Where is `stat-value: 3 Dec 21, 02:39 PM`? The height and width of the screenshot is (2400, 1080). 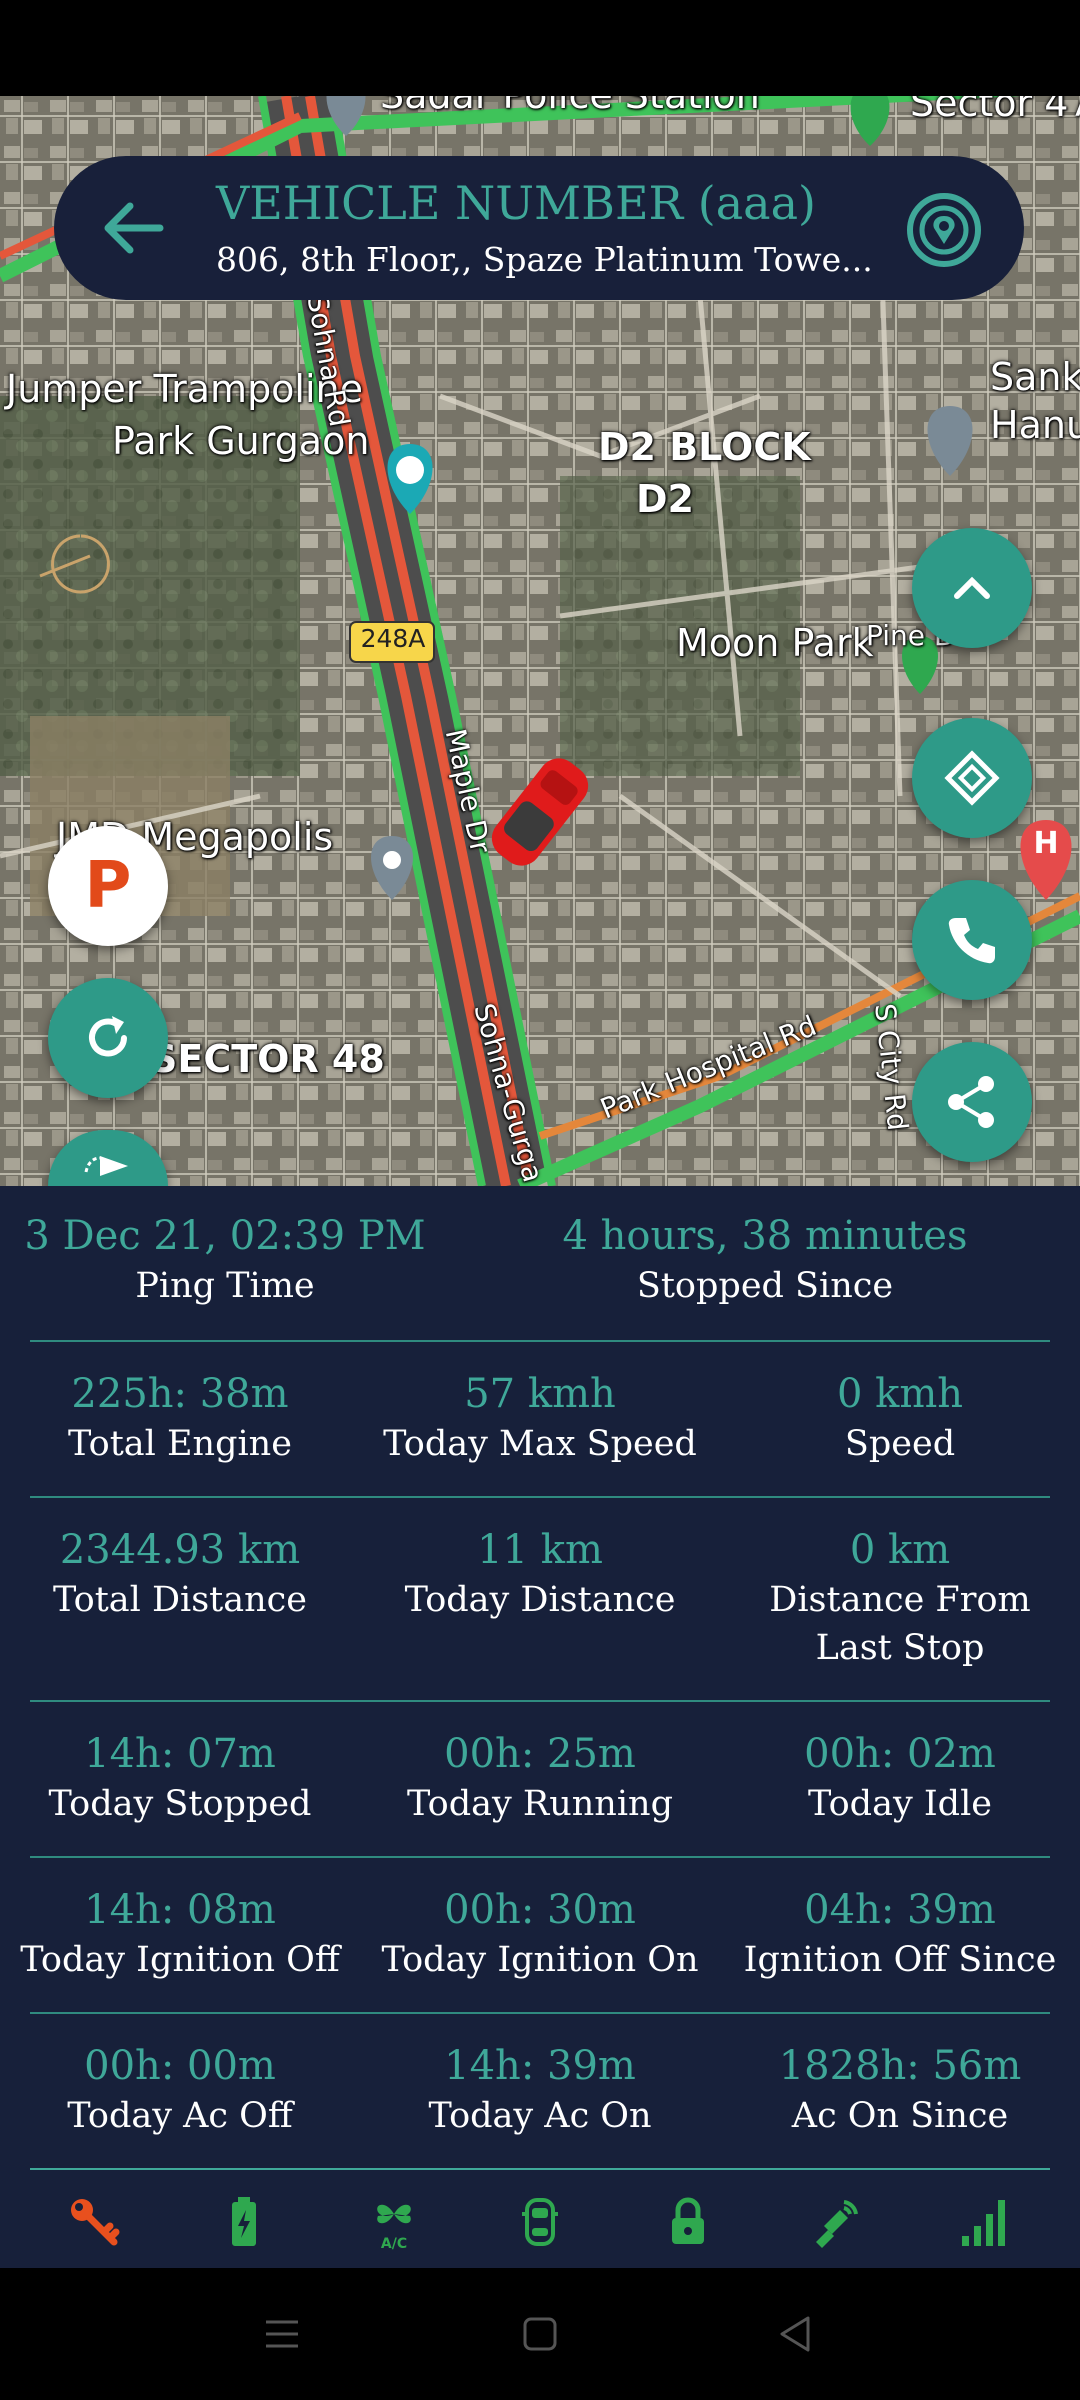 stat-value: 3 Dec 21, 02:39 PM is located at coordinates (225, 1236).